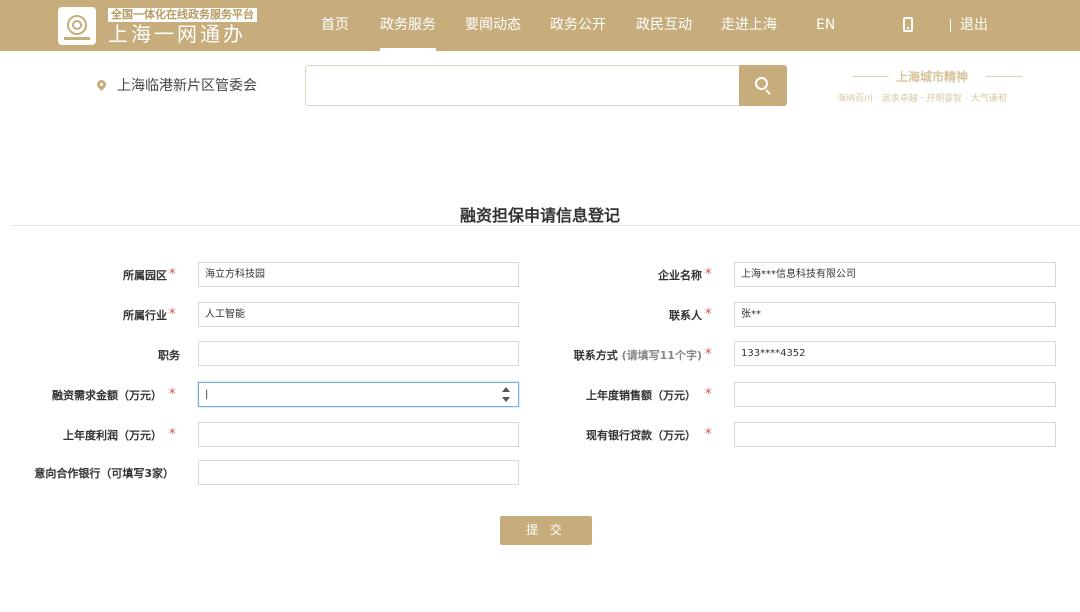 This screenshot has height=612, width=1080. I want to click on last-year-sales-field, so click(895, 394).